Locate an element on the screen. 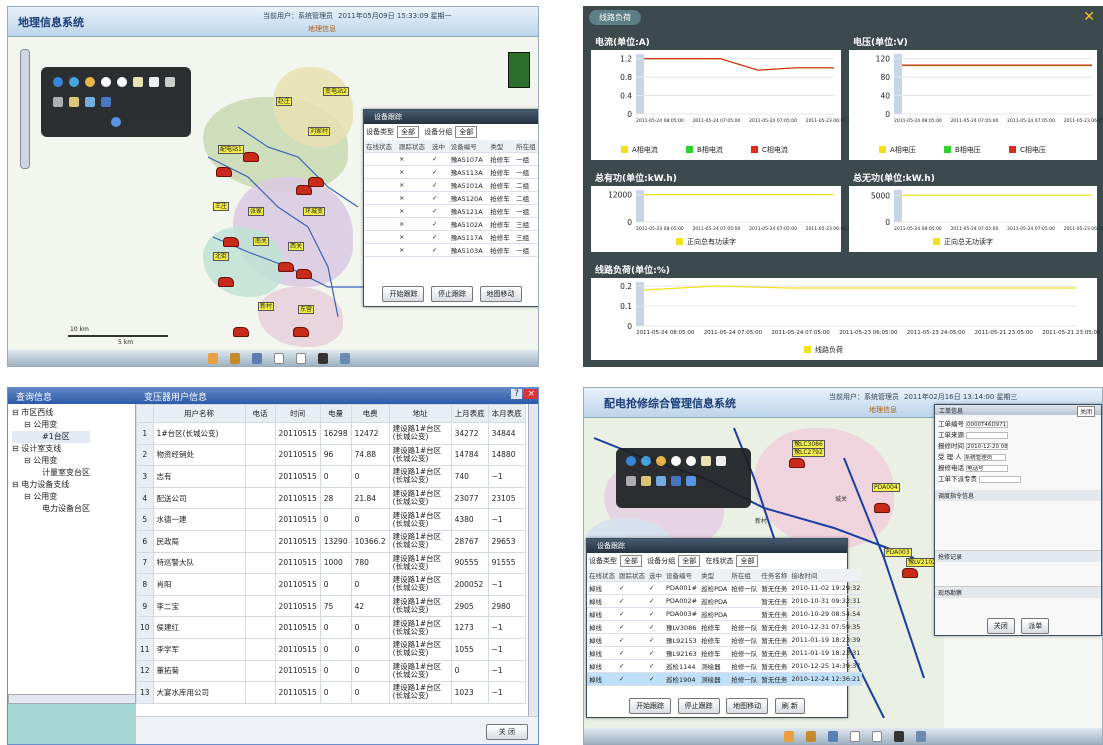  user-row: 3 志有 20110515 0 0 建设路1#台区(长城公变) 740 ~1 is located at coordinates (331, 476).